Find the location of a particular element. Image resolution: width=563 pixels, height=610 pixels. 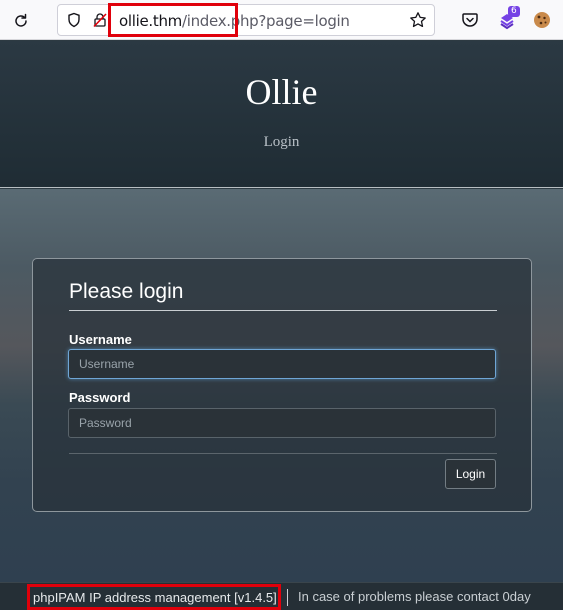

username-label: Username is located at coordinates (100, 339).